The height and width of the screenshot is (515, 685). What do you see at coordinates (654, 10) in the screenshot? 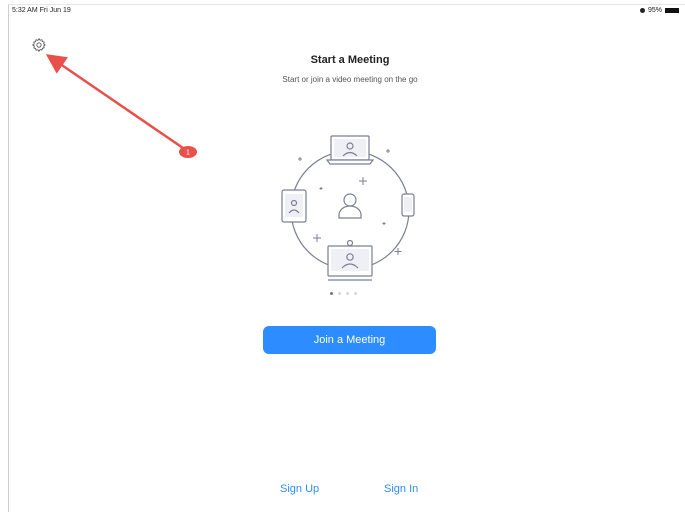
I see `battery-percent: 95%` at bounding box center [654, 10].